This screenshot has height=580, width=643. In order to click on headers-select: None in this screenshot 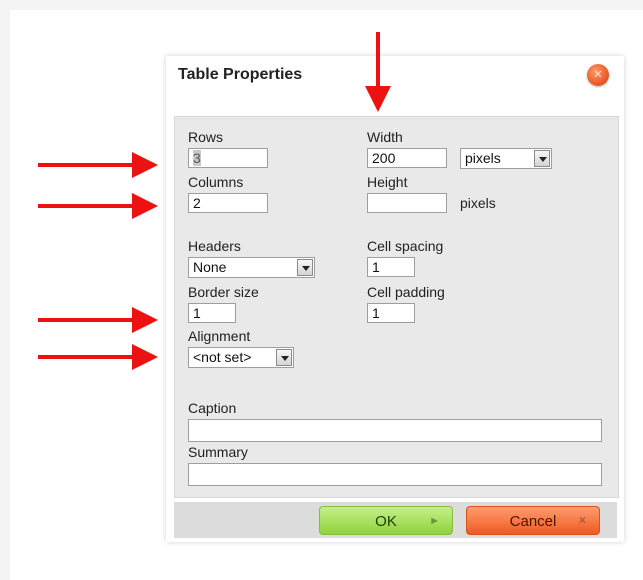, I will do `click(251, 267)`.